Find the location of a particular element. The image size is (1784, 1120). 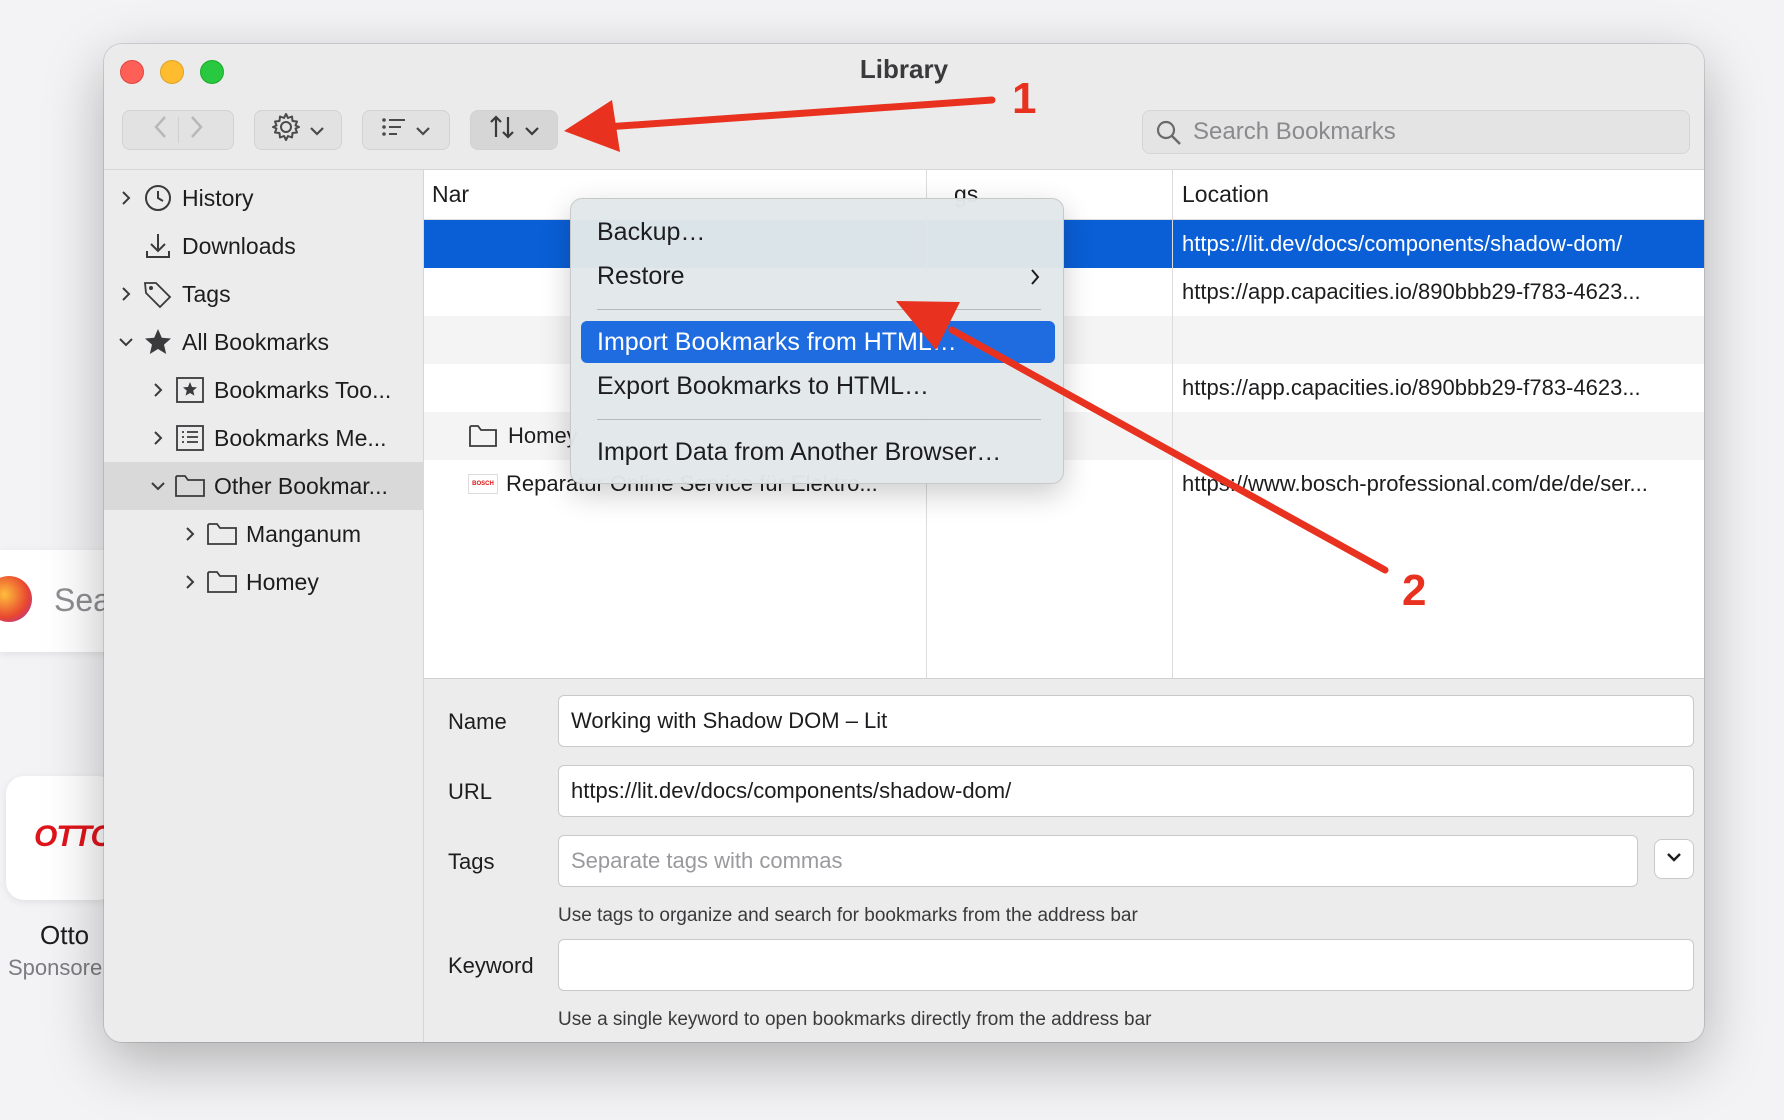

sidebar-item-label: Homey is located at coordinates (282, 581).